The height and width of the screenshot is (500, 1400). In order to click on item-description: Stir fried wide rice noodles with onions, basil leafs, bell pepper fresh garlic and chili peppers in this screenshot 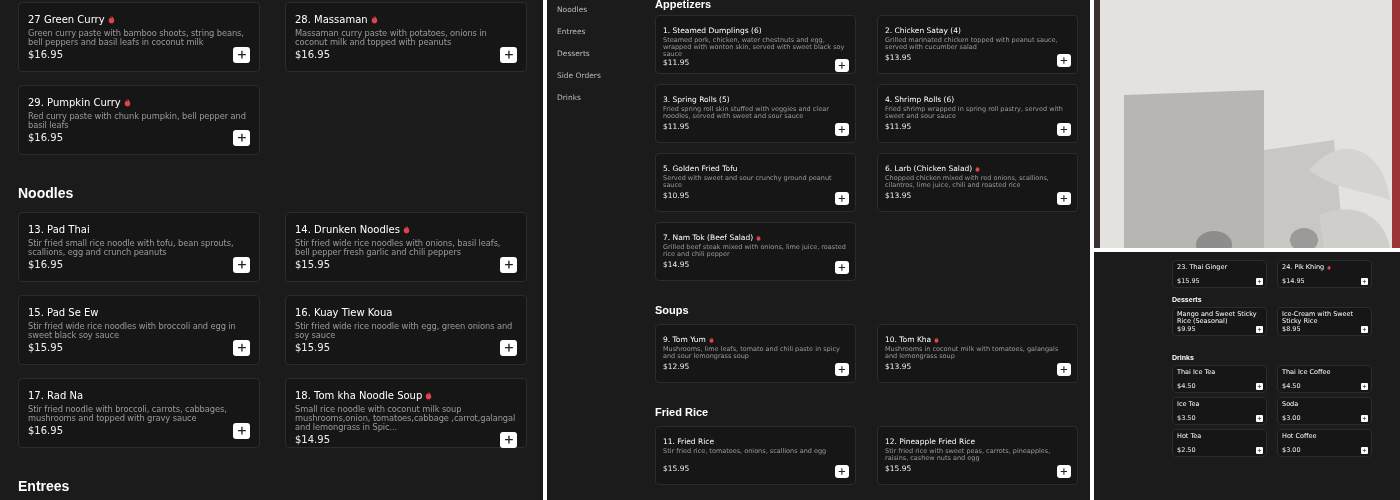, I will do `click(398, 248)`.